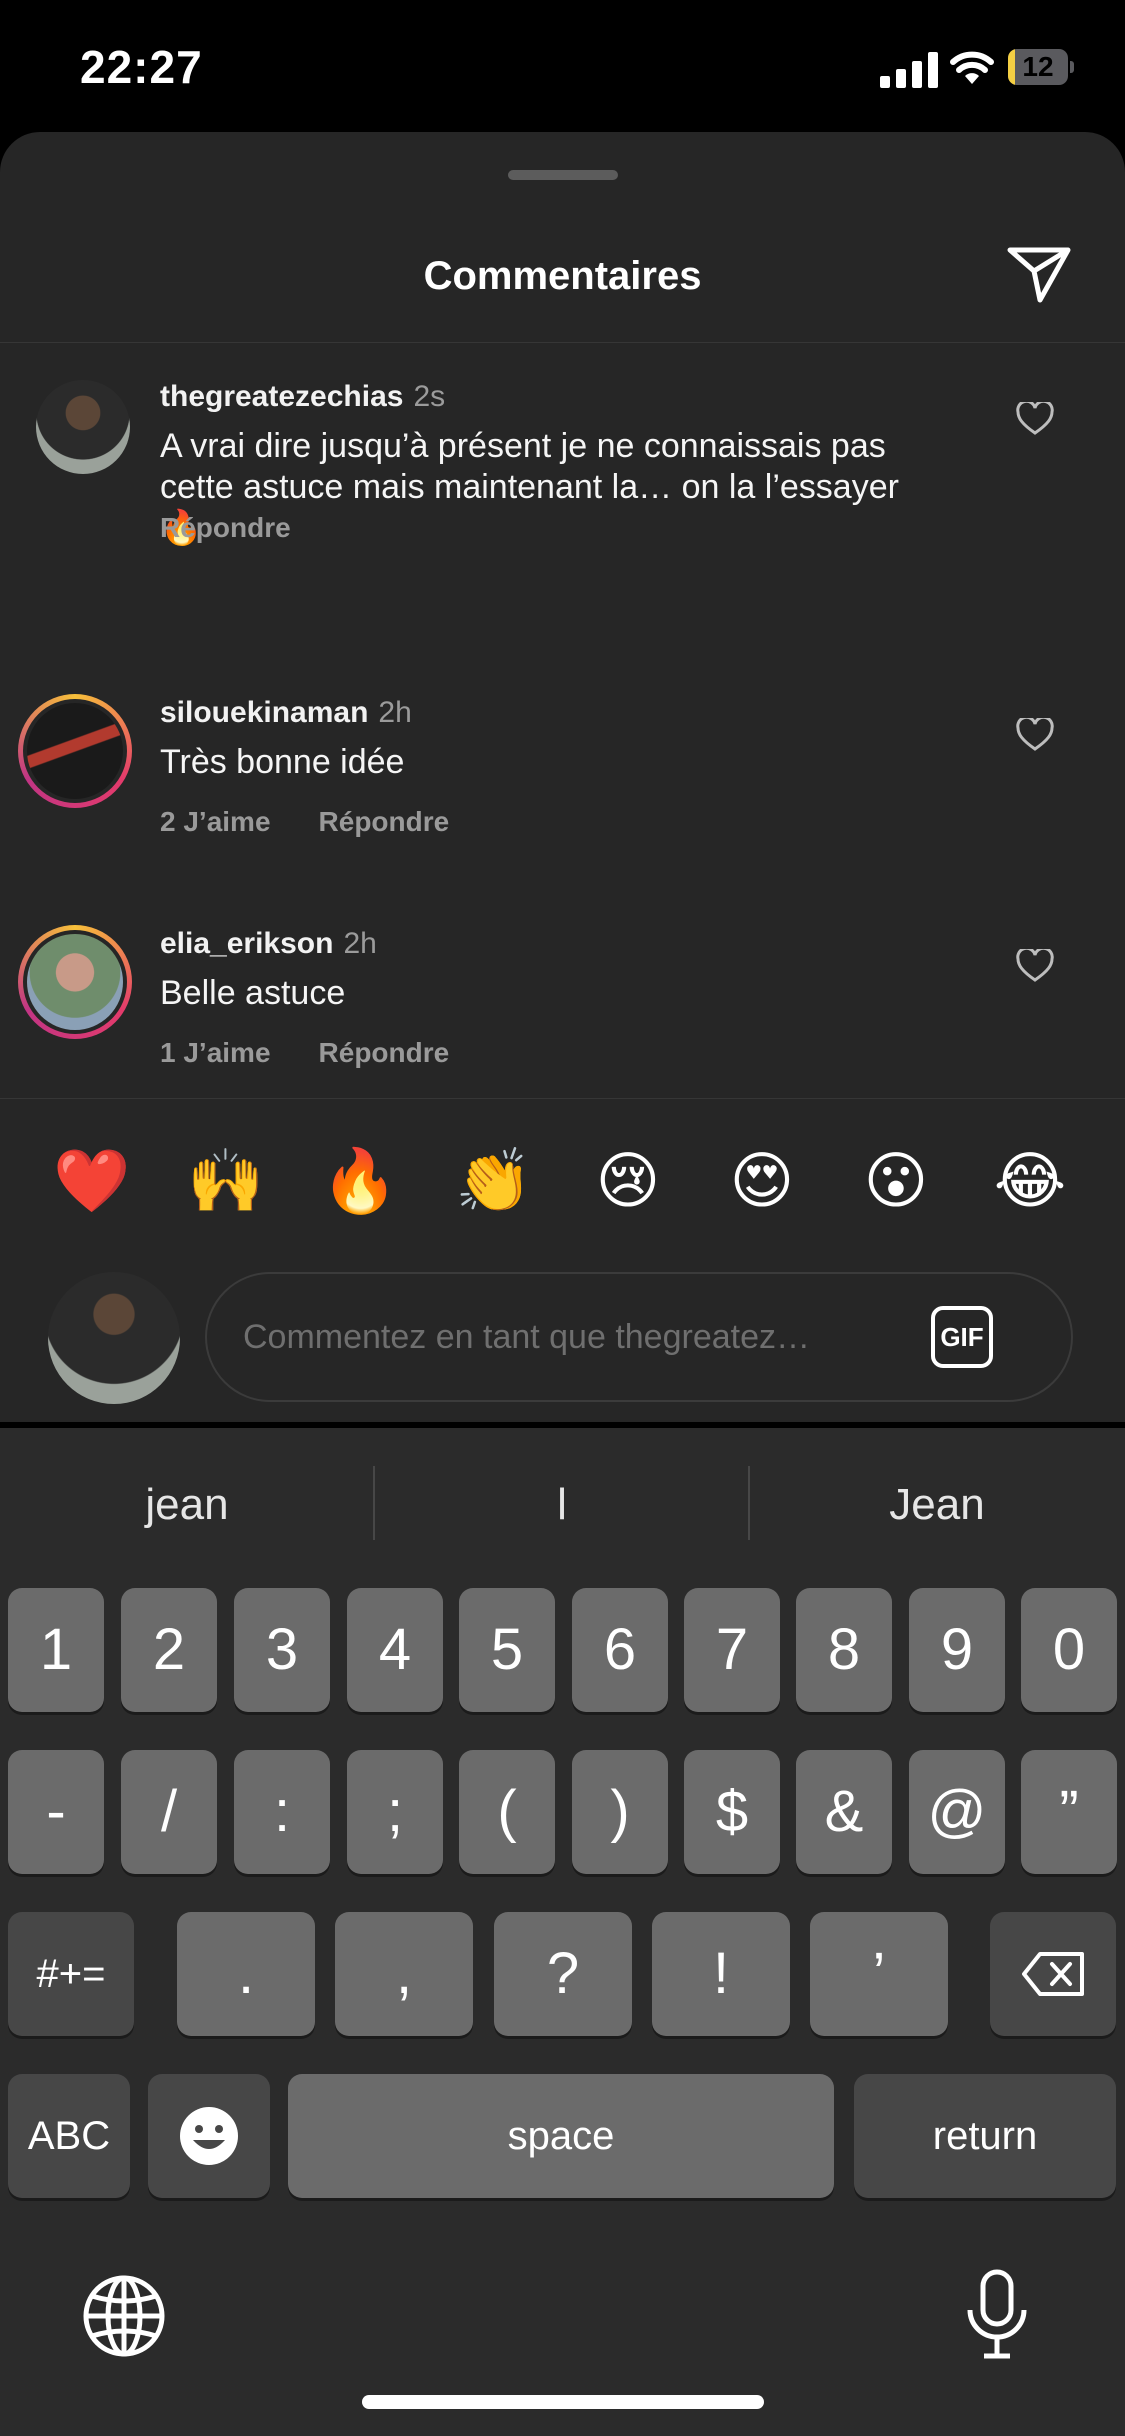 The height and width of the screenshot is (2436, 1125). What do you see at coordinates (563, 2402) in the screenshot?
I see `home-indicator` at bounding box center [563, 2402].